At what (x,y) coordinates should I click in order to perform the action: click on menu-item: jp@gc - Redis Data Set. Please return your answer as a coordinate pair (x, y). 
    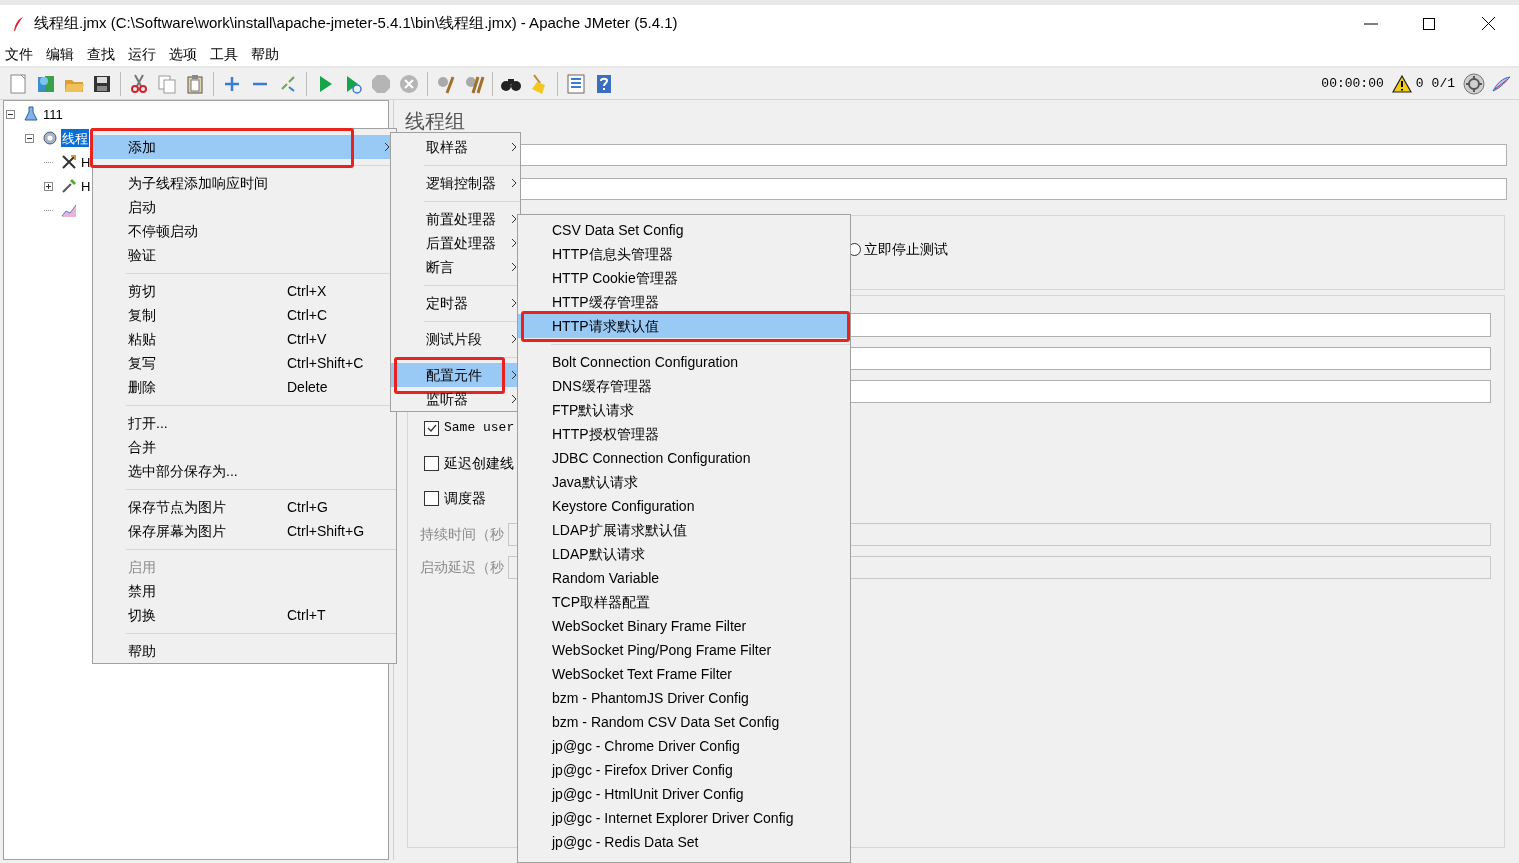
    Looking at the image, I should click on (684, 842).